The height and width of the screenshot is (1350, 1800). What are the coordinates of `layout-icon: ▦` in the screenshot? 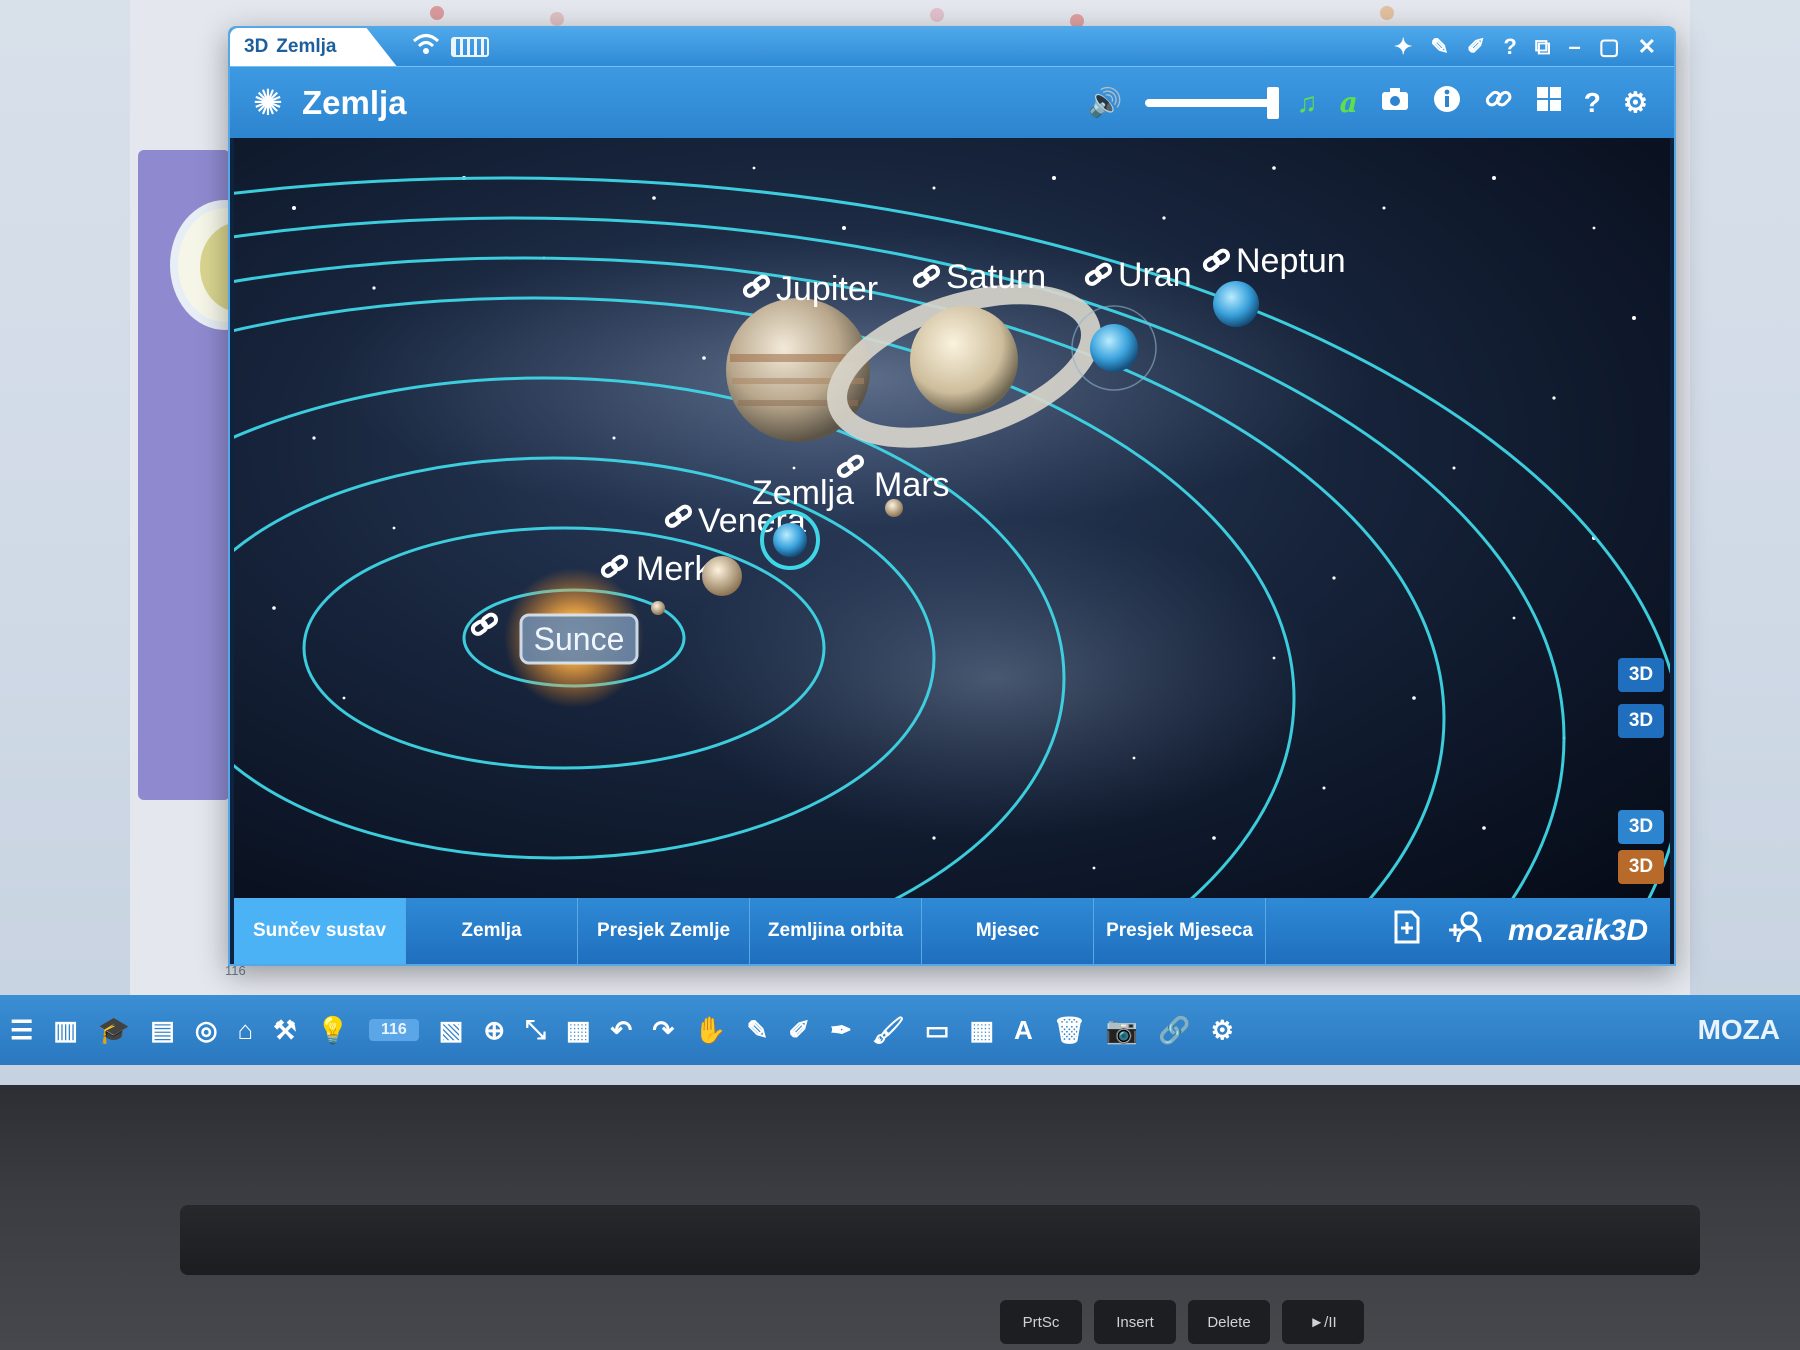 It's located at (578, 1030).